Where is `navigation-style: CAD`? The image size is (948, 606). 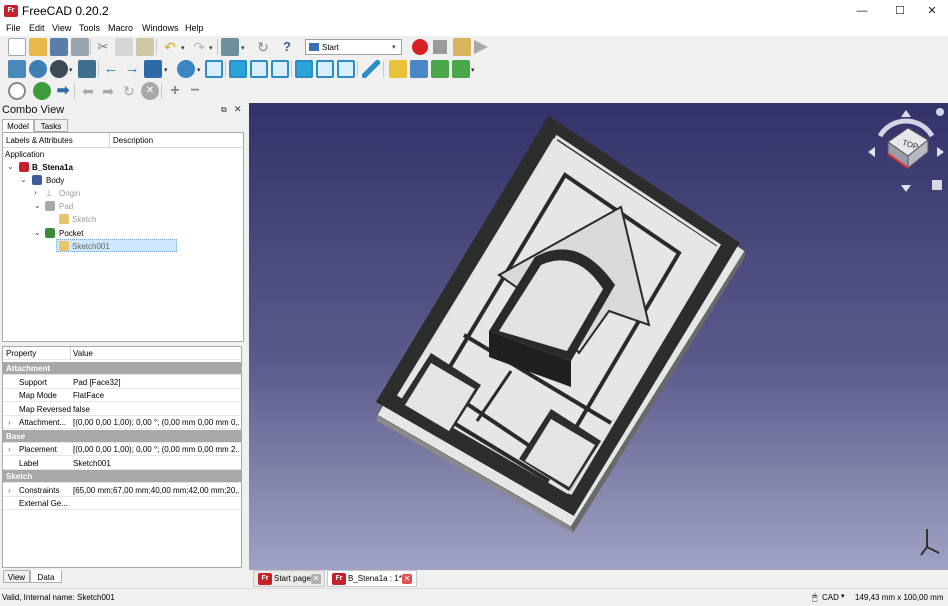 navigation-style: CAD is located at coordinates (830, 597).